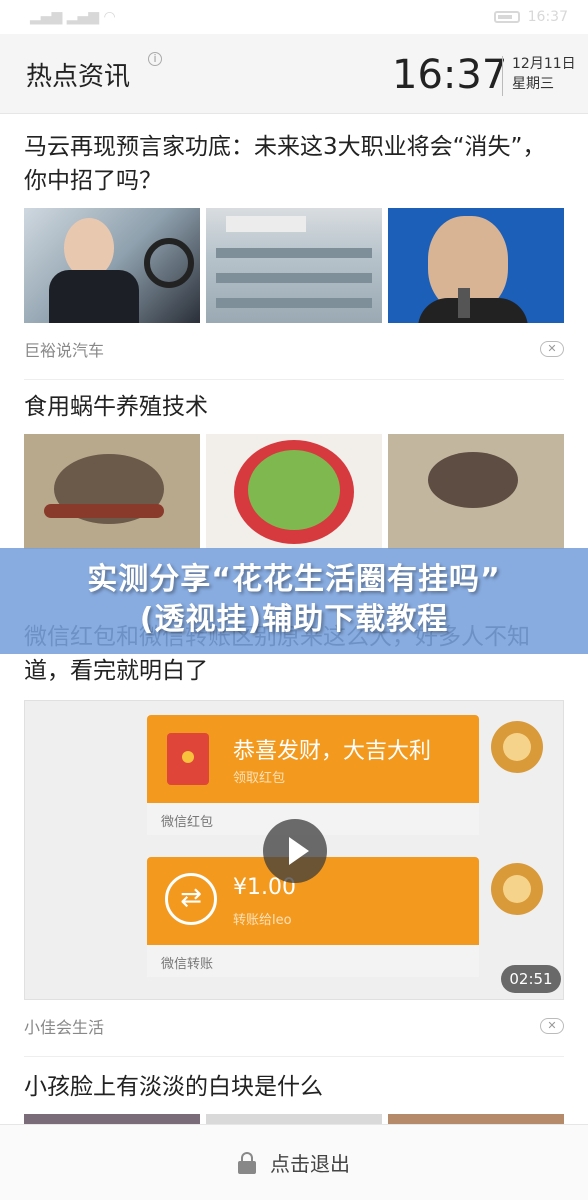 Image resolution: width=588 pixels, height=1200 pixels. What do you see at coordinates (78, 77) in the screenshot?
I see `page-title: 热点资讯` at bounding box center [78, 77].